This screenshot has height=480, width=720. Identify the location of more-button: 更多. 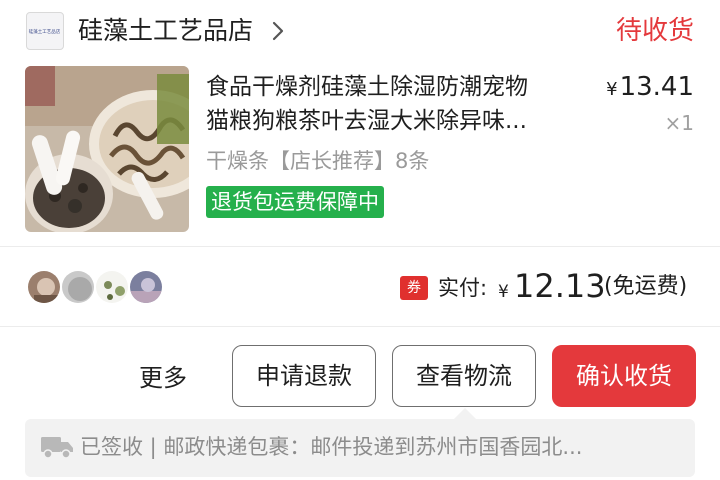
(163, 378).